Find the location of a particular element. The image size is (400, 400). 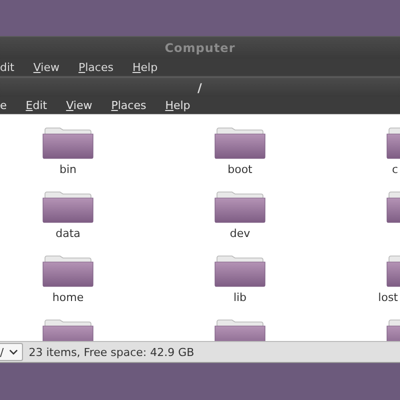

menu-item: dit is located at coordinates (7, 67).